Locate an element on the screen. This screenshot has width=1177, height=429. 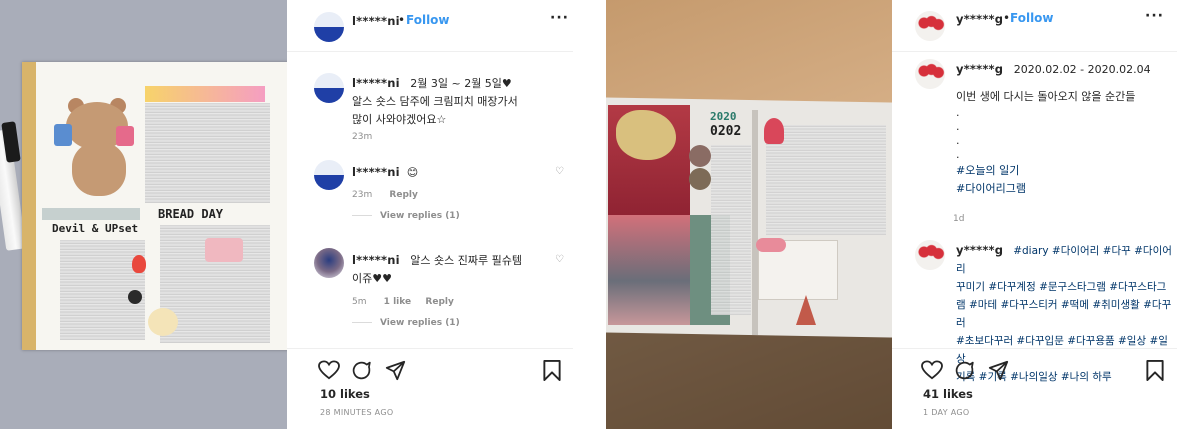
grey-tape is located at coordinates (91, 214).